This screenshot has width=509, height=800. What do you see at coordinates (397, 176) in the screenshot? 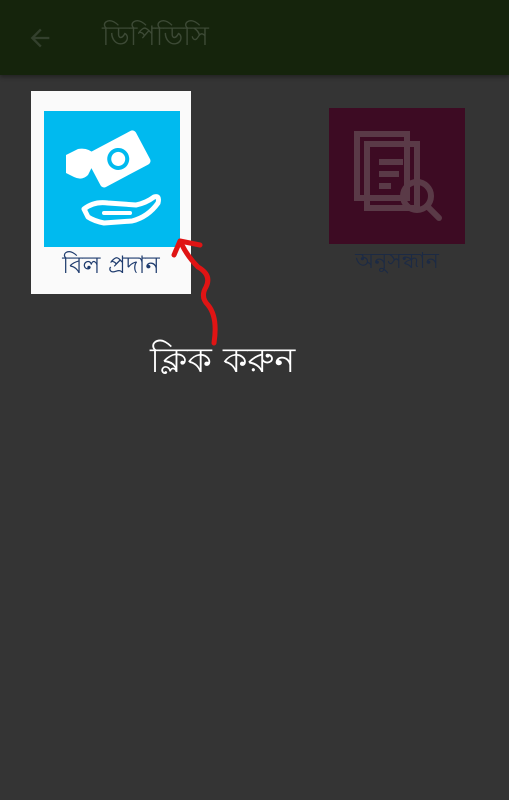
I see `document-search-icon` at bounding box center [397, 176].